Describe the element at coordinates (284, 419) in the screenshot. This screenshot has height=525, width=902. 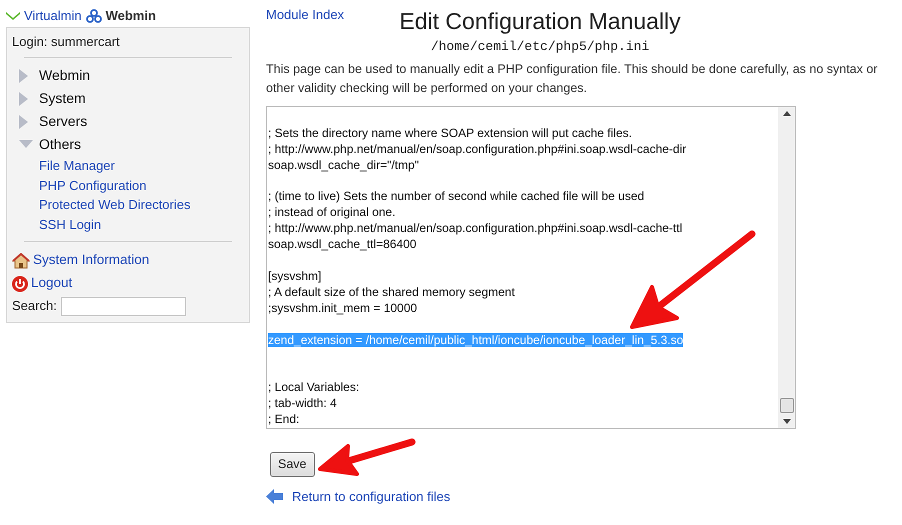
I see `code-line: ; End:` at that location.